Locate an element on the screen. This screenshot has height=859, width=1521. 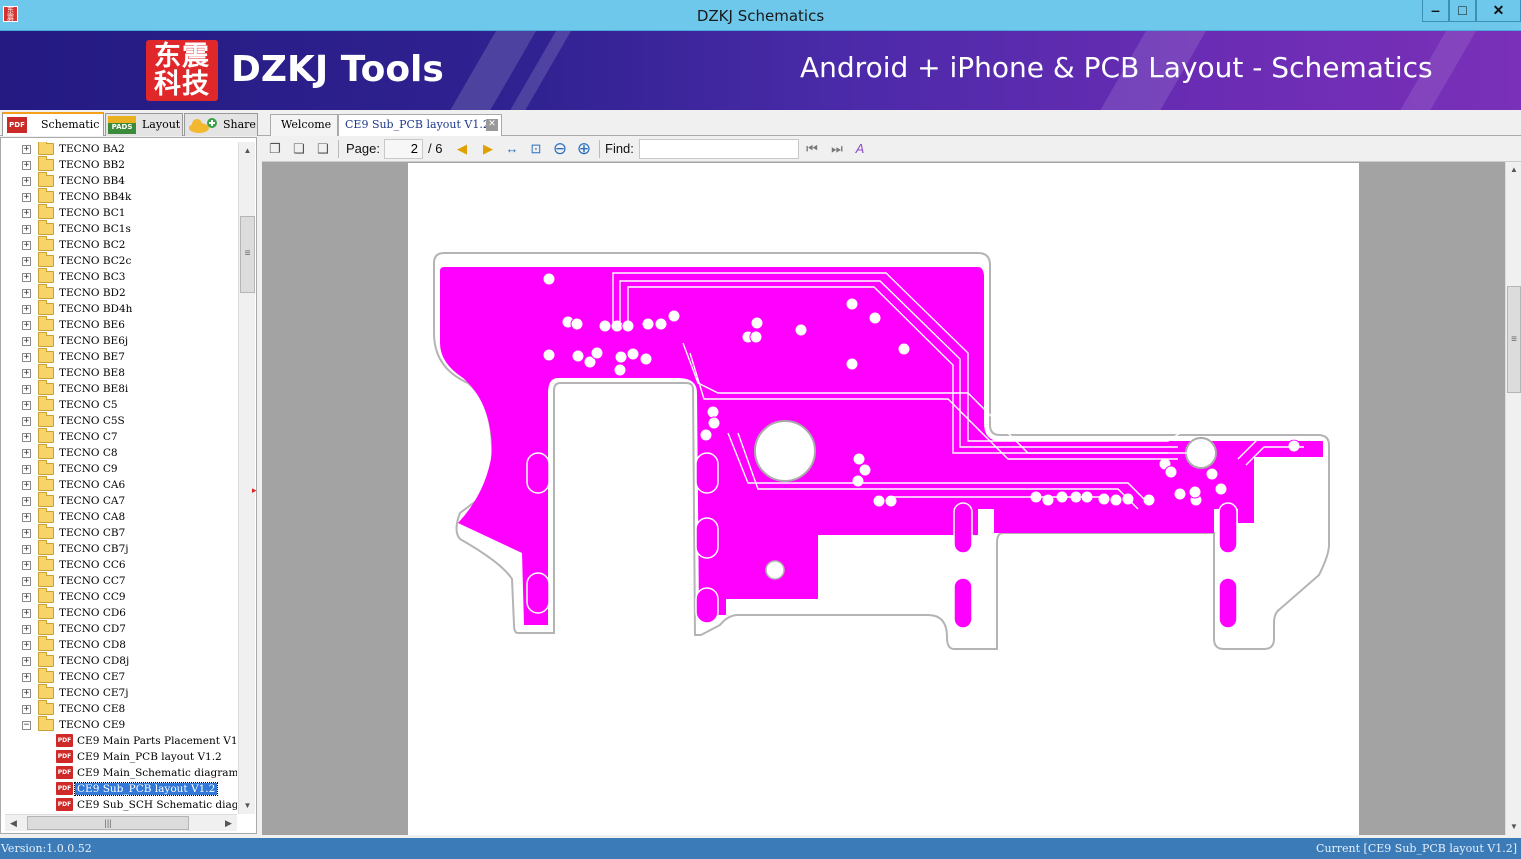
tree-folder-item: + TECNO CB7j is located at coordinates (119, 549).